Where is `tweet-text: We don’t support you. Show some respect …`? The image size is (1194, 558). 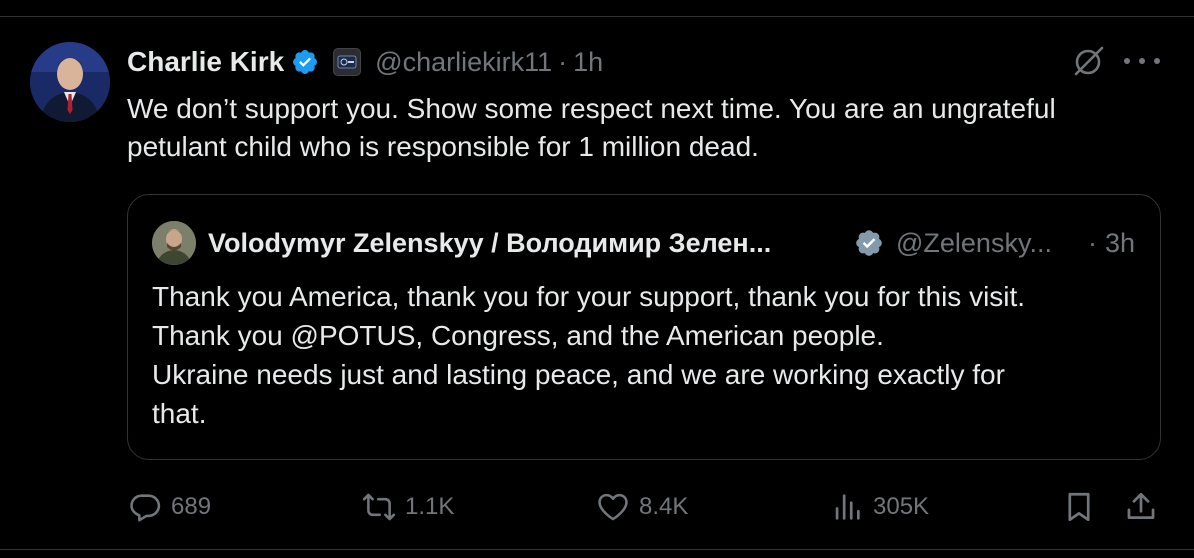 tweet-text: We don’t support you. Show some respect … is located at coordinates (652, 128).